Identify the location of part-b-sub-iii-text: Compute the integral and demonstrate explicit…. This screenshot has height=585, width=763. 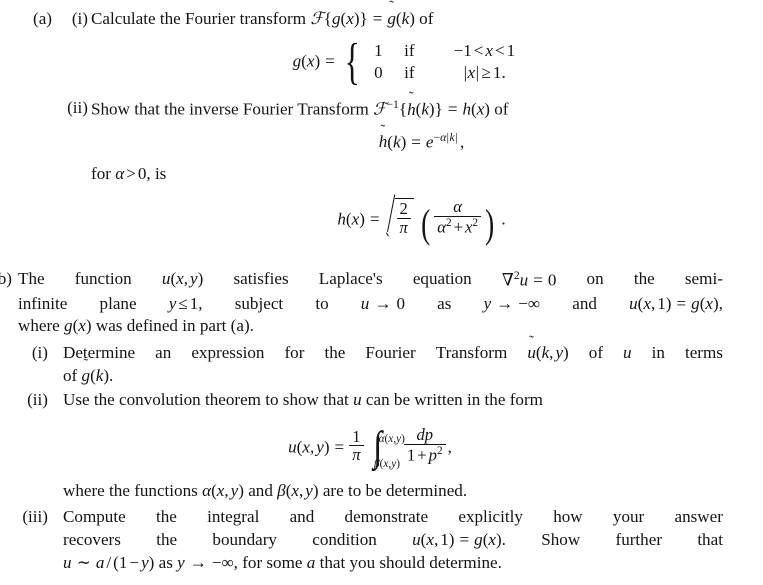
(393, 540).